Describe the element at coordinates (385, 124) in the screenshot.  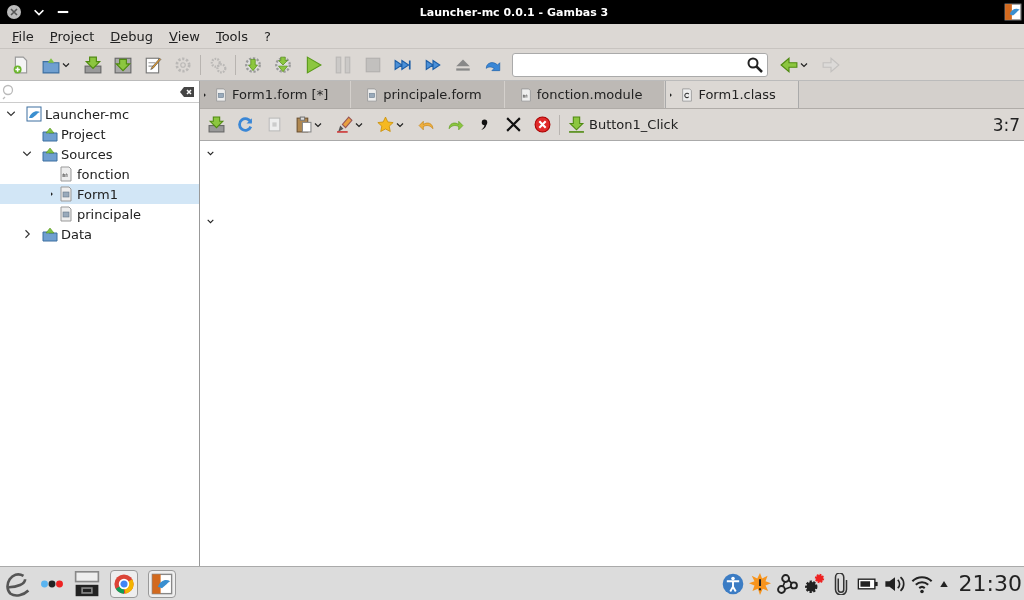
I see `star-icon` at that location.